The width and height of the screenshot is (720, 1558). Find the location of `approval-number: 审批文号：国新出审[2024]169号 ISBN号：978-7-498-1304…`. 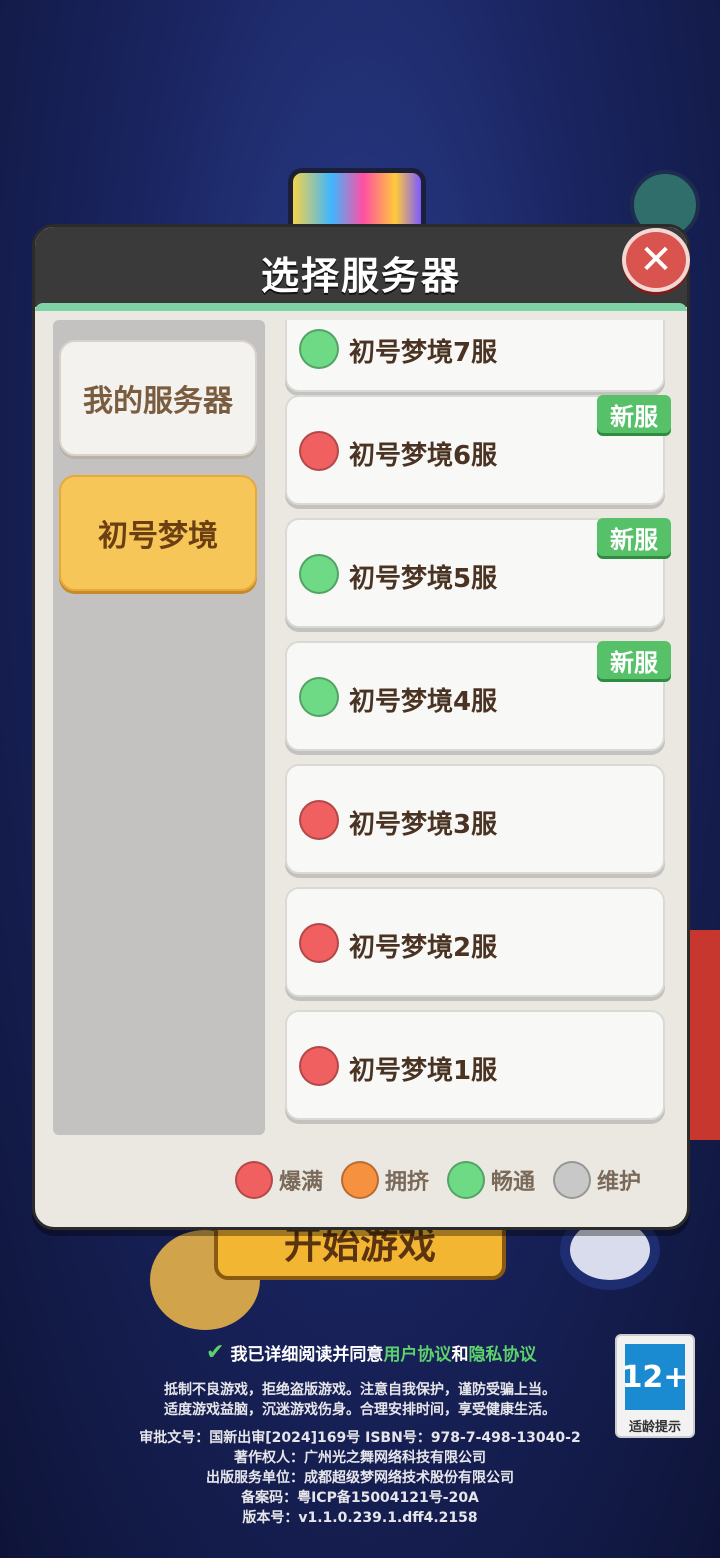

approval-number: 审批文号：国新出审[2024]169号 ISBN号：978-7-498-1304… is located at coordinates (360, 1438).